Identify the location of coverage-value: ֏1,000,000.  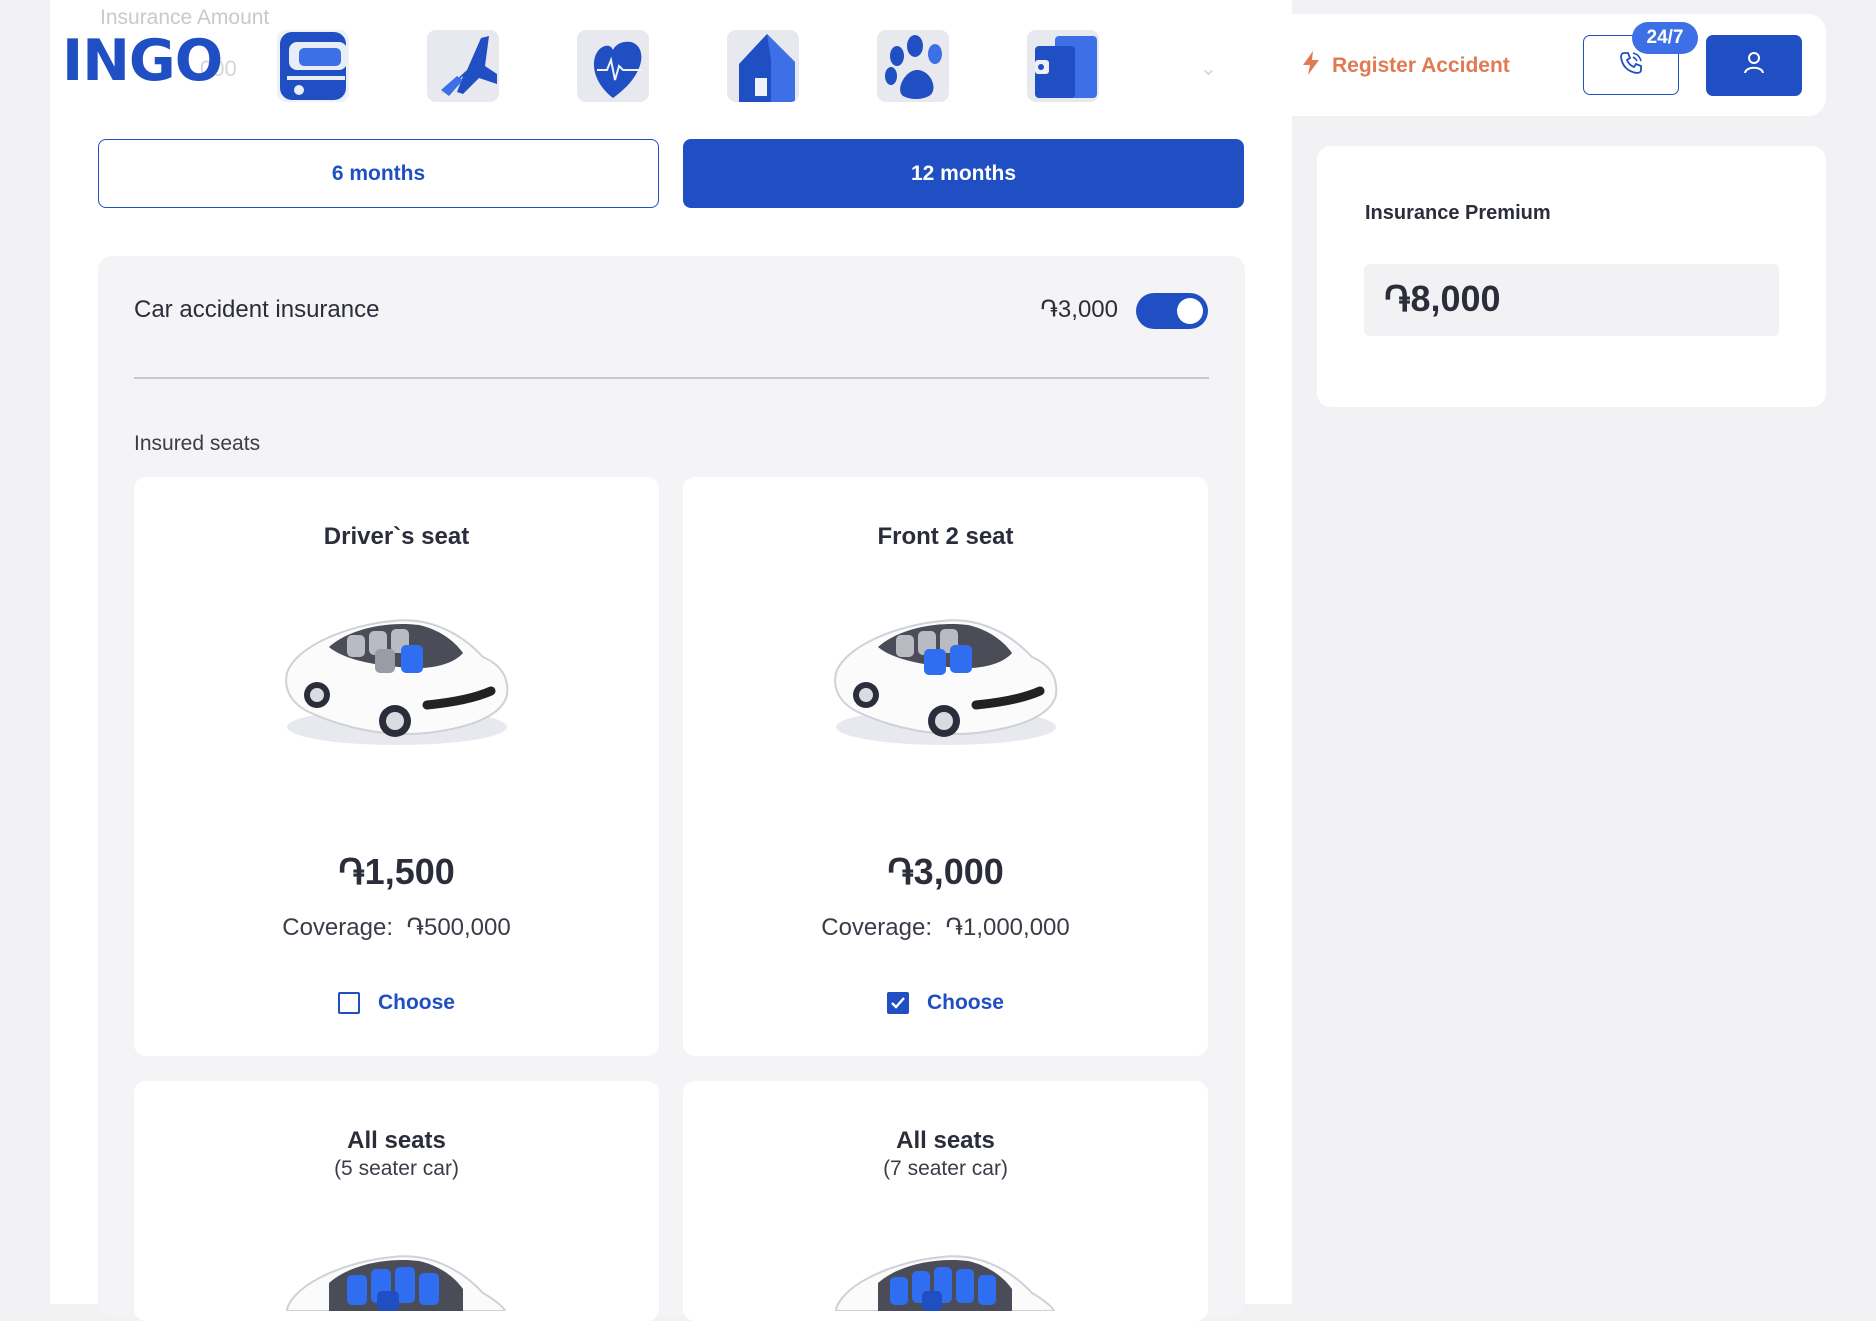
(1007, 927).